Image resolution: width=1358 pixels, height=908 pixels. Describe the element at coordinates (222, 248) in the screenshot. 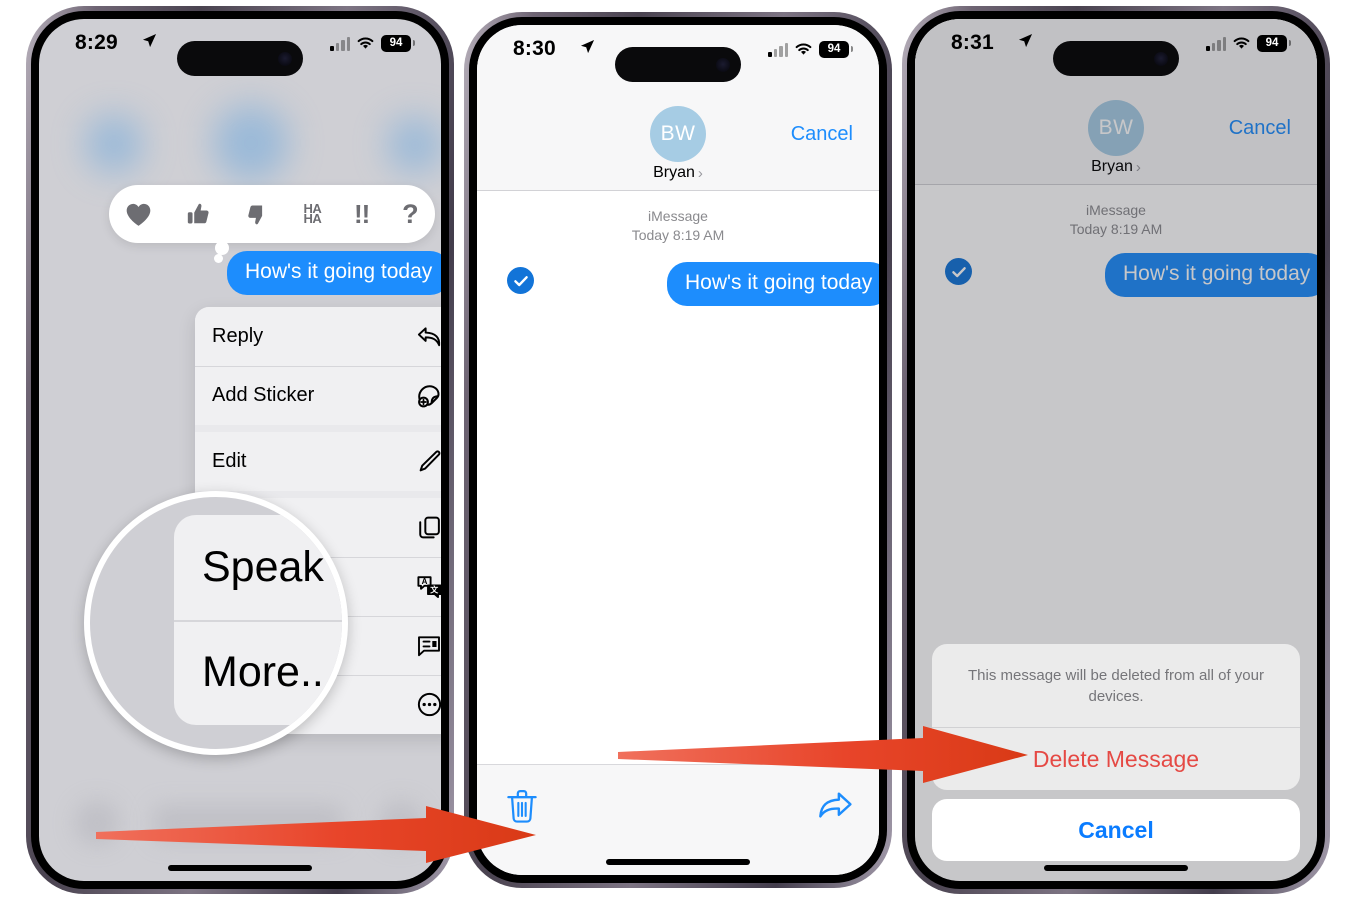

I see `tapback-tail-dot-large` at that location.